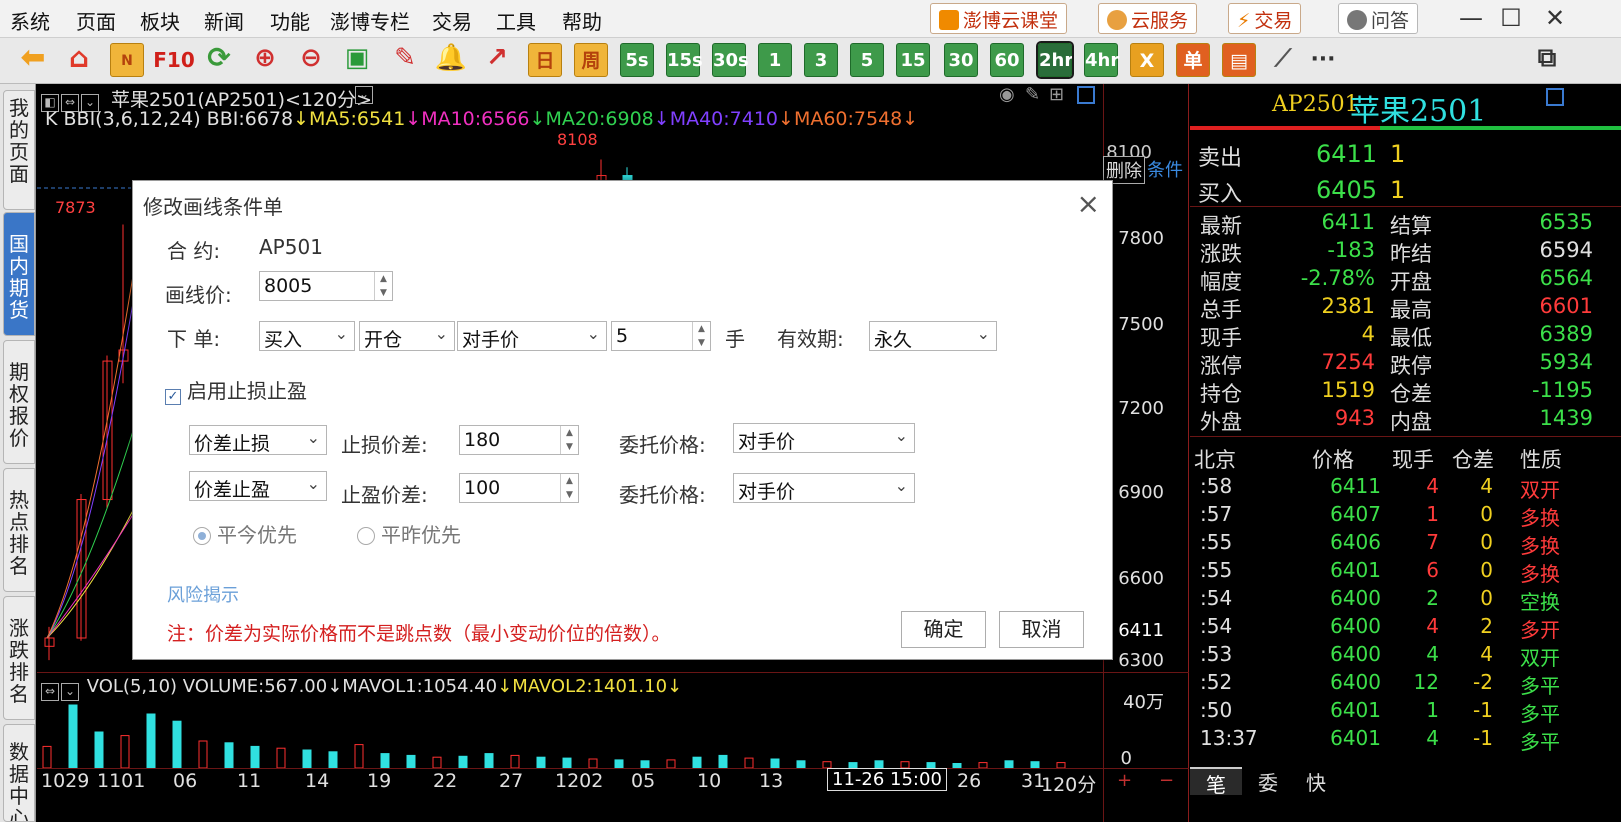  What do you see at coordinates (160, 20) in the screenshot?
I see `menu-sector: 板块` at bounding box center [160, 20].